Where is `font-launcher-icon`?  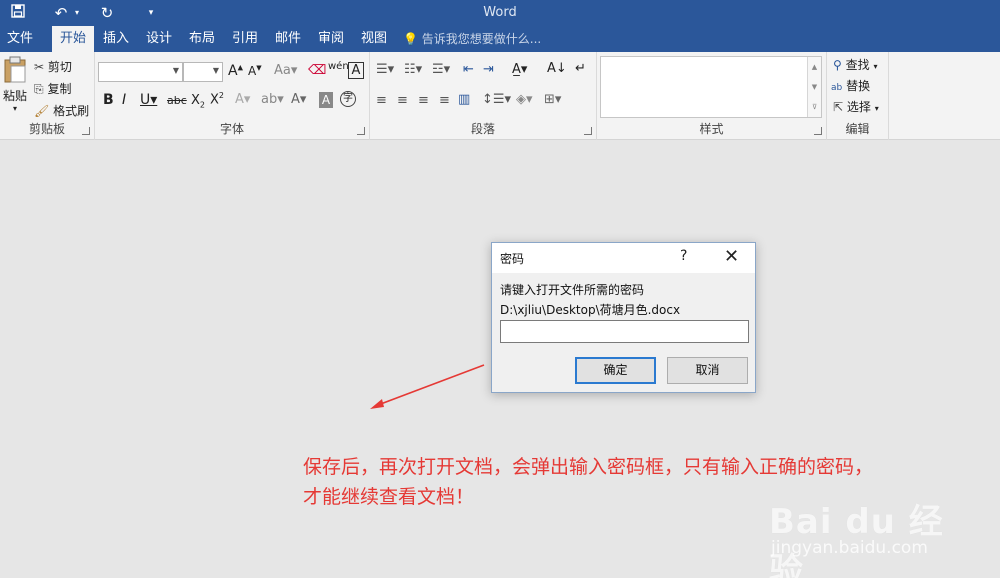 font-launcher-icon is located at coordinates (361, 131).